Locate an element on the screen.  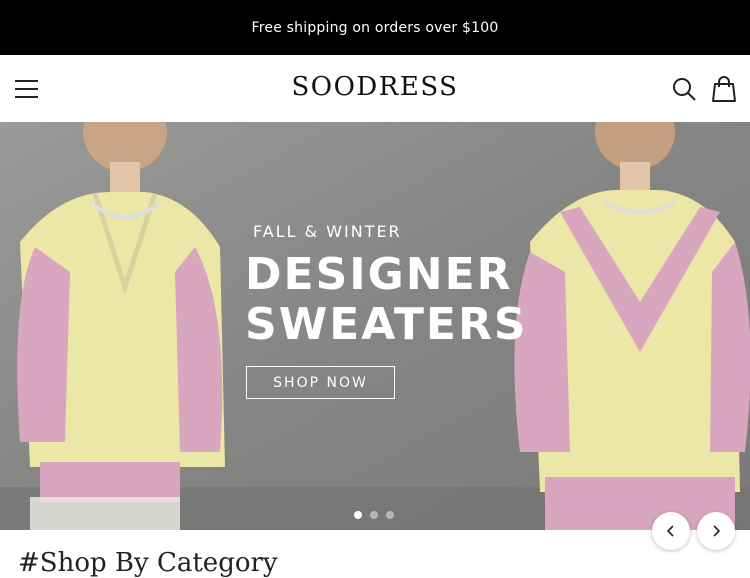
chevron-left-icon is located at coordinates (670, 531).